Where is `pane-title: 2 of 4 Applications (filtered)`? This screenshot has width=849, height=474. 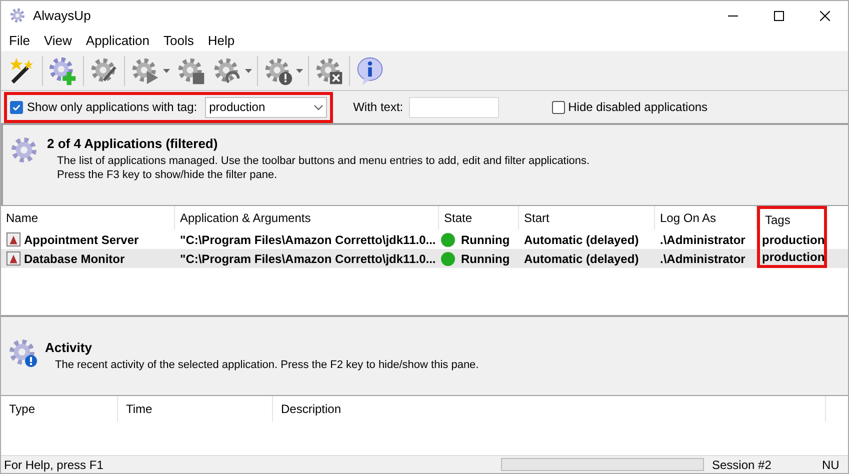
pane-title: 2 of 4 Applications (filtered) is located at coordinates (133, 144).